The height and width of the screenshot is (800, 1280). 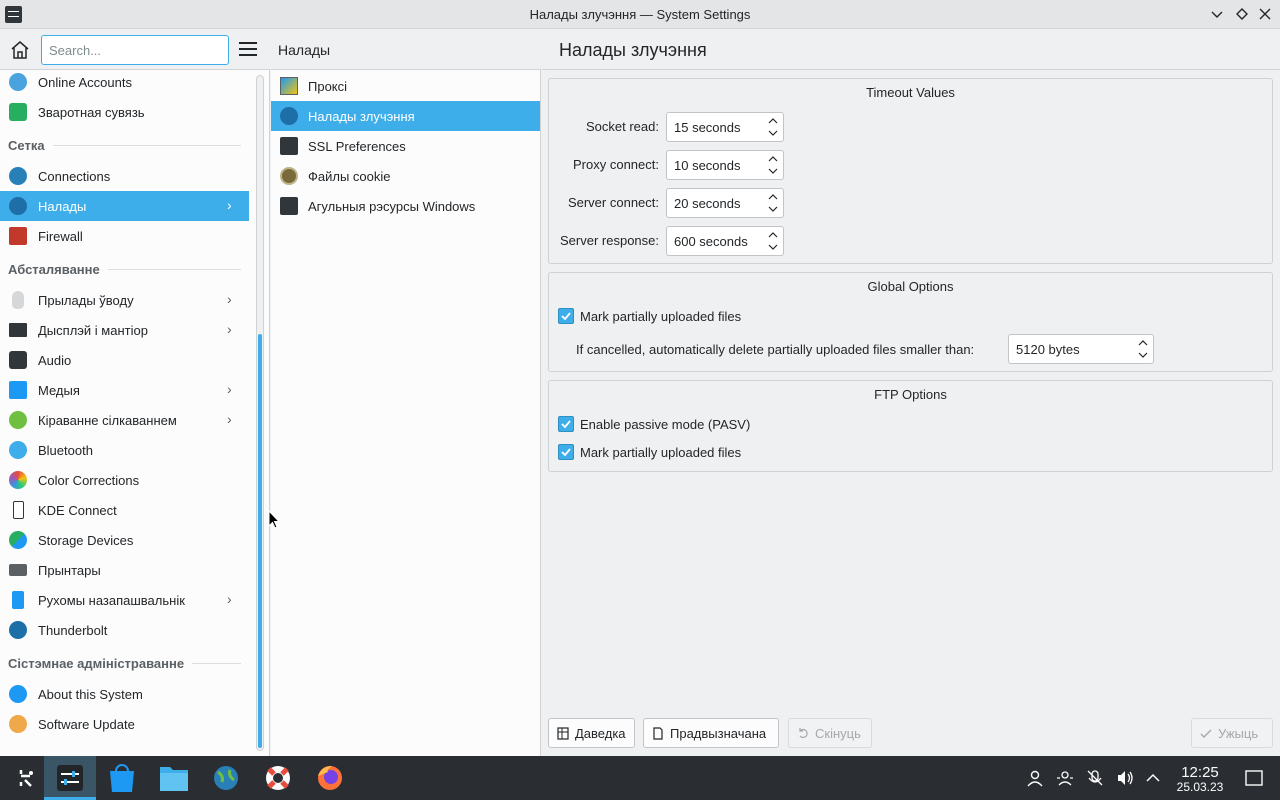 What do you see at coordinates (622, 126) in the screenshot?
I see `field-label: Socket read:` at bounding box center [622, 126].